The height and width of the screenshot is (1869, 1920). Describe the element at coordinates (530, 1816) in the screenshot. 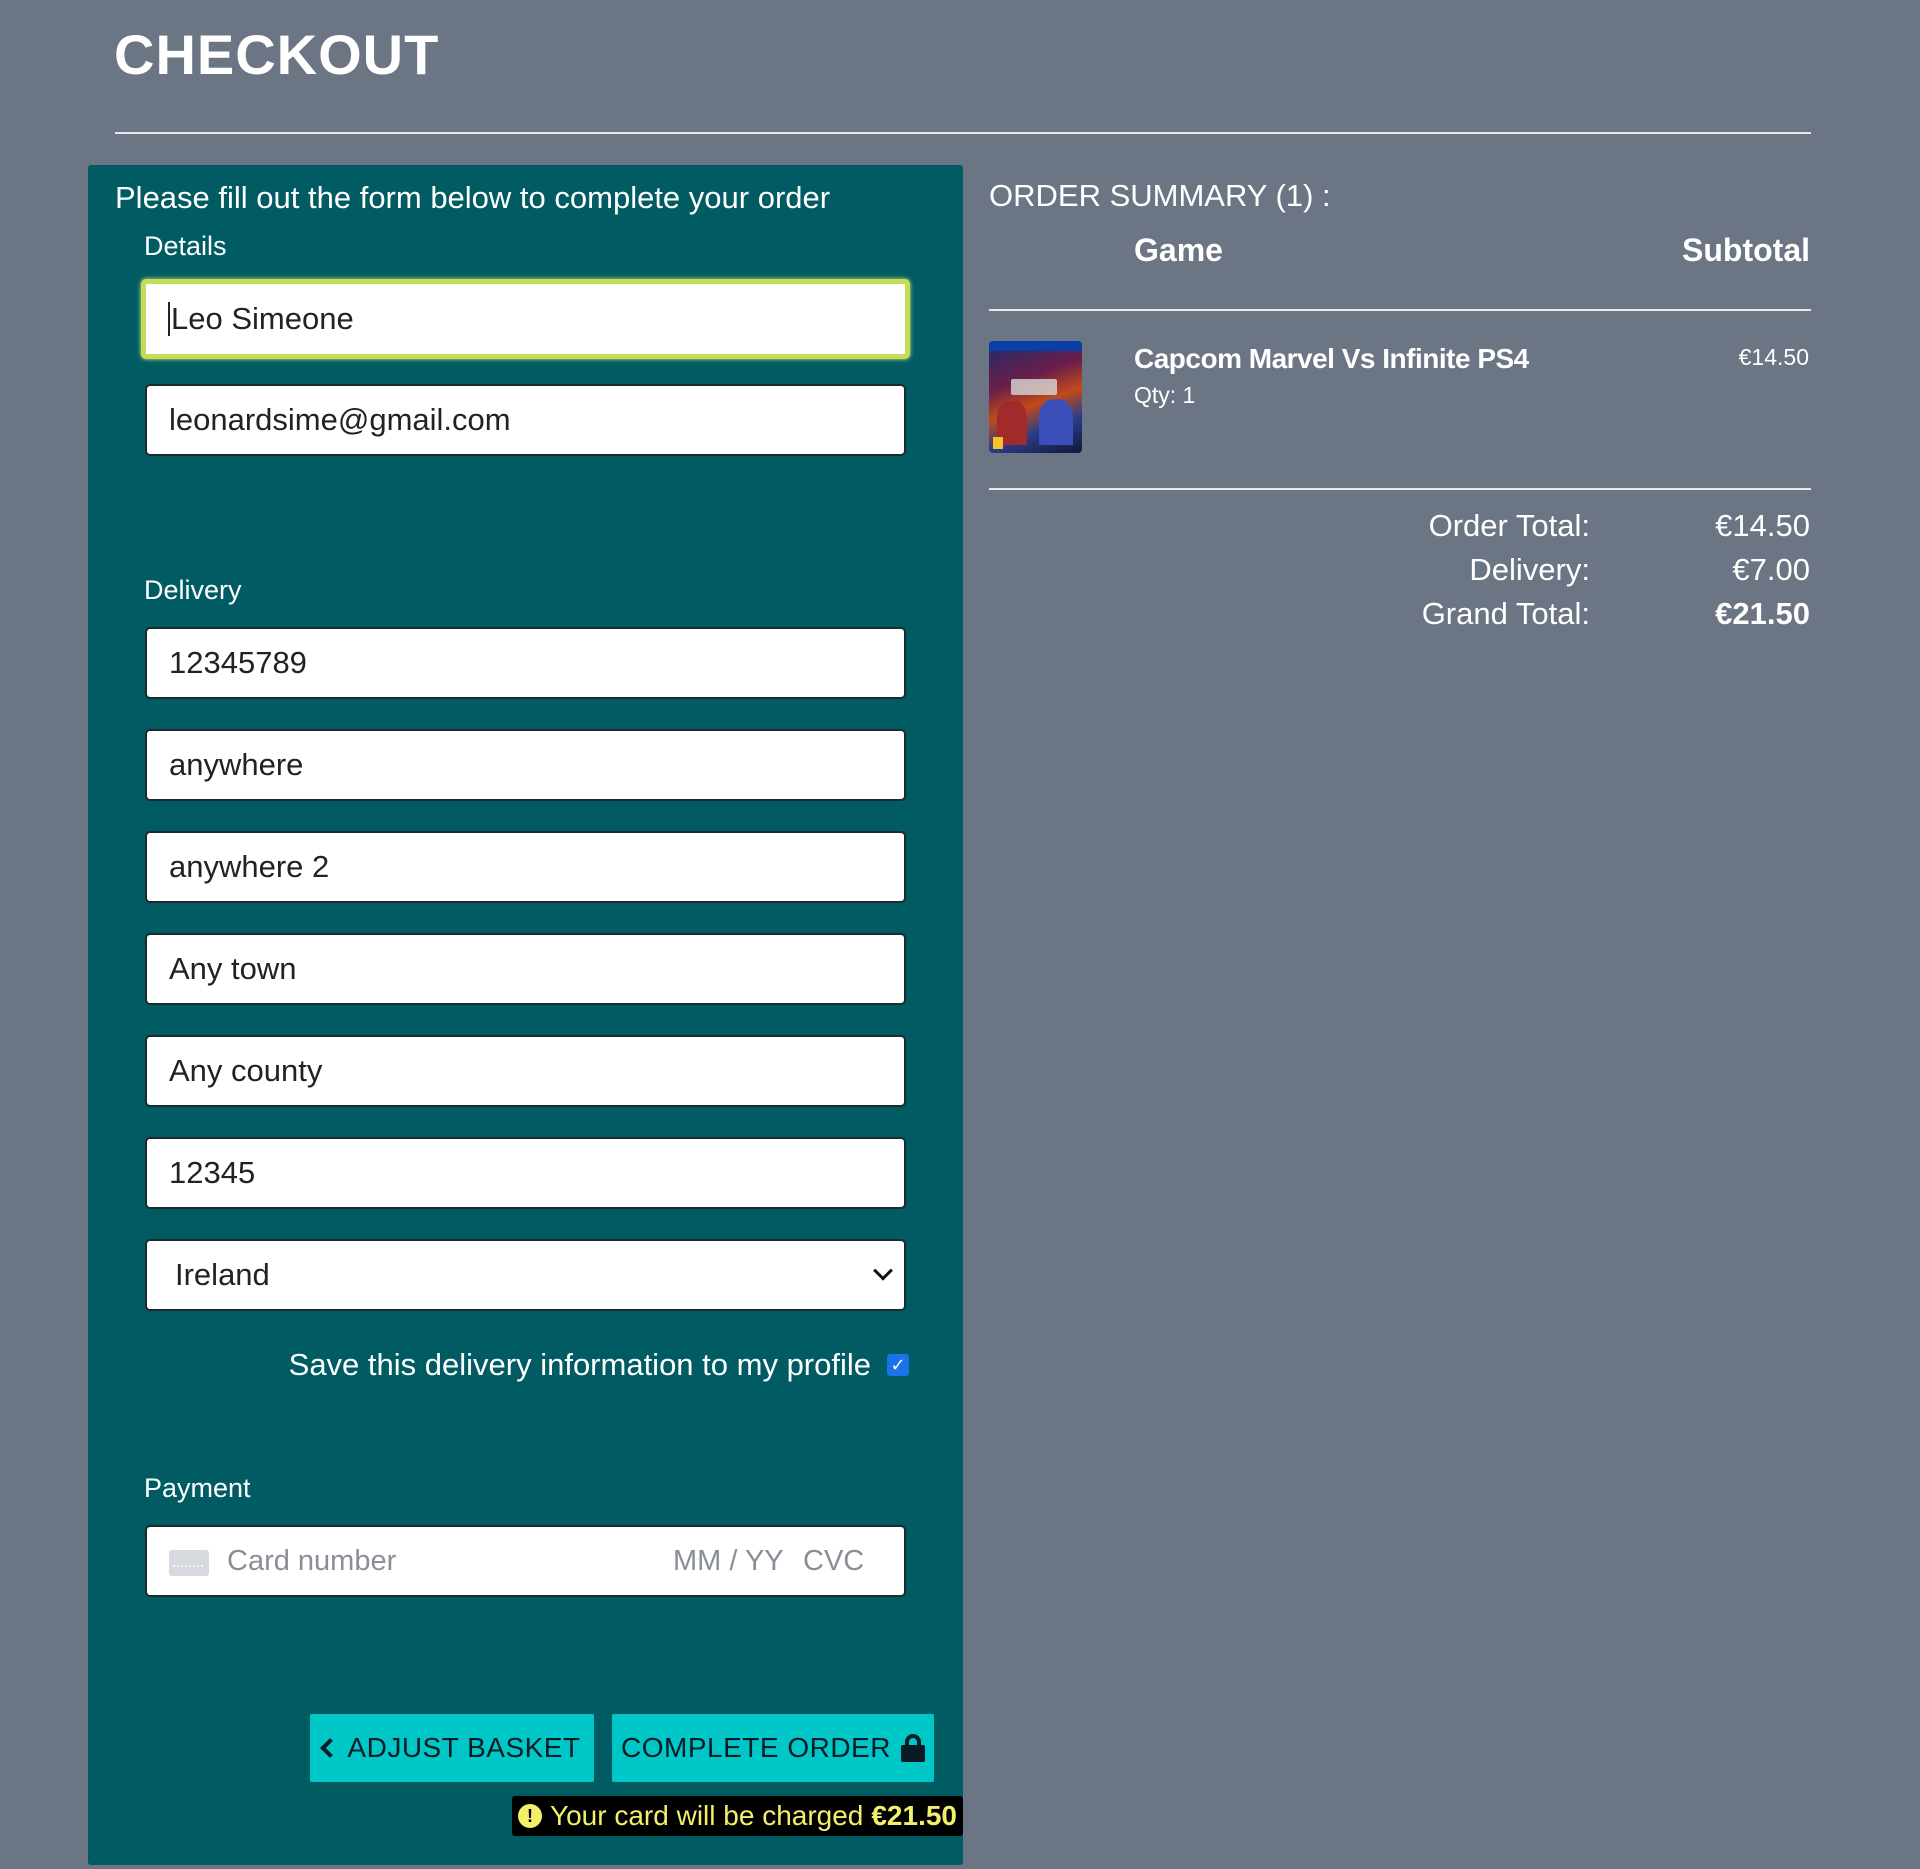

I see `exclamation-icon: !` at that location.